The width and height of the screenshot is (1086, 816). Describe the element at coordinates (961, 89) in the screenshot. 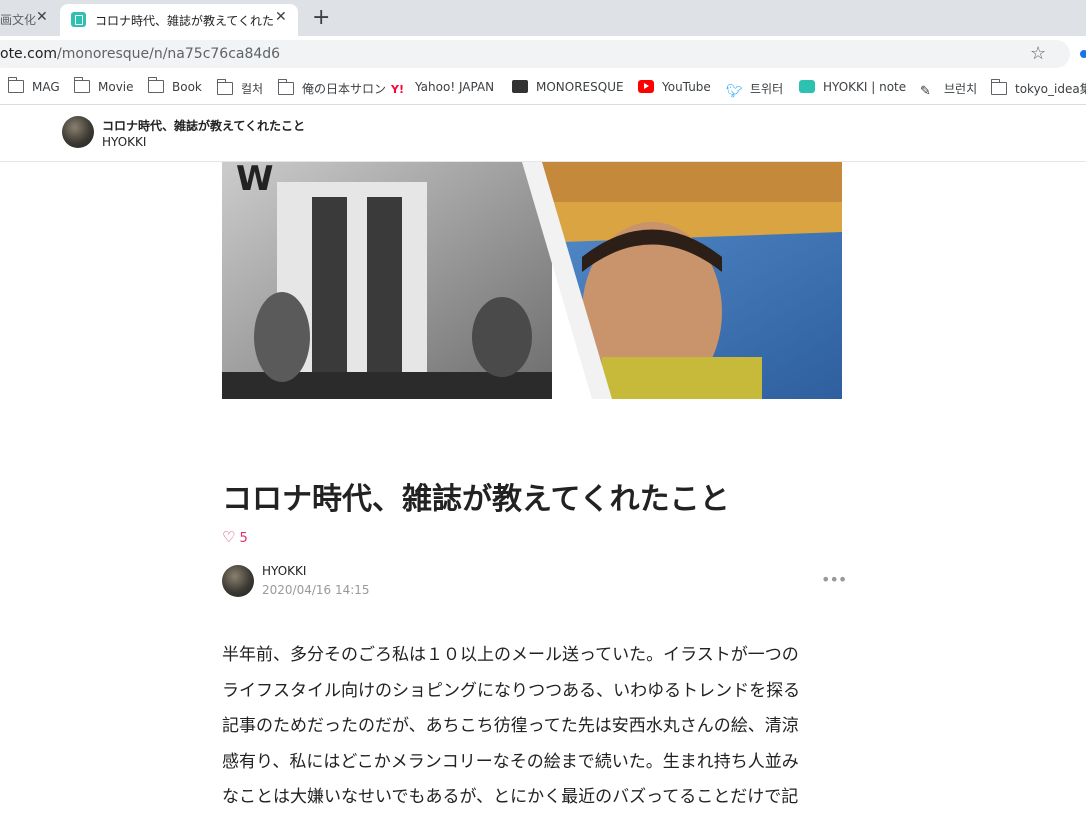

I see `bookmark-label: 브런치` at that location.